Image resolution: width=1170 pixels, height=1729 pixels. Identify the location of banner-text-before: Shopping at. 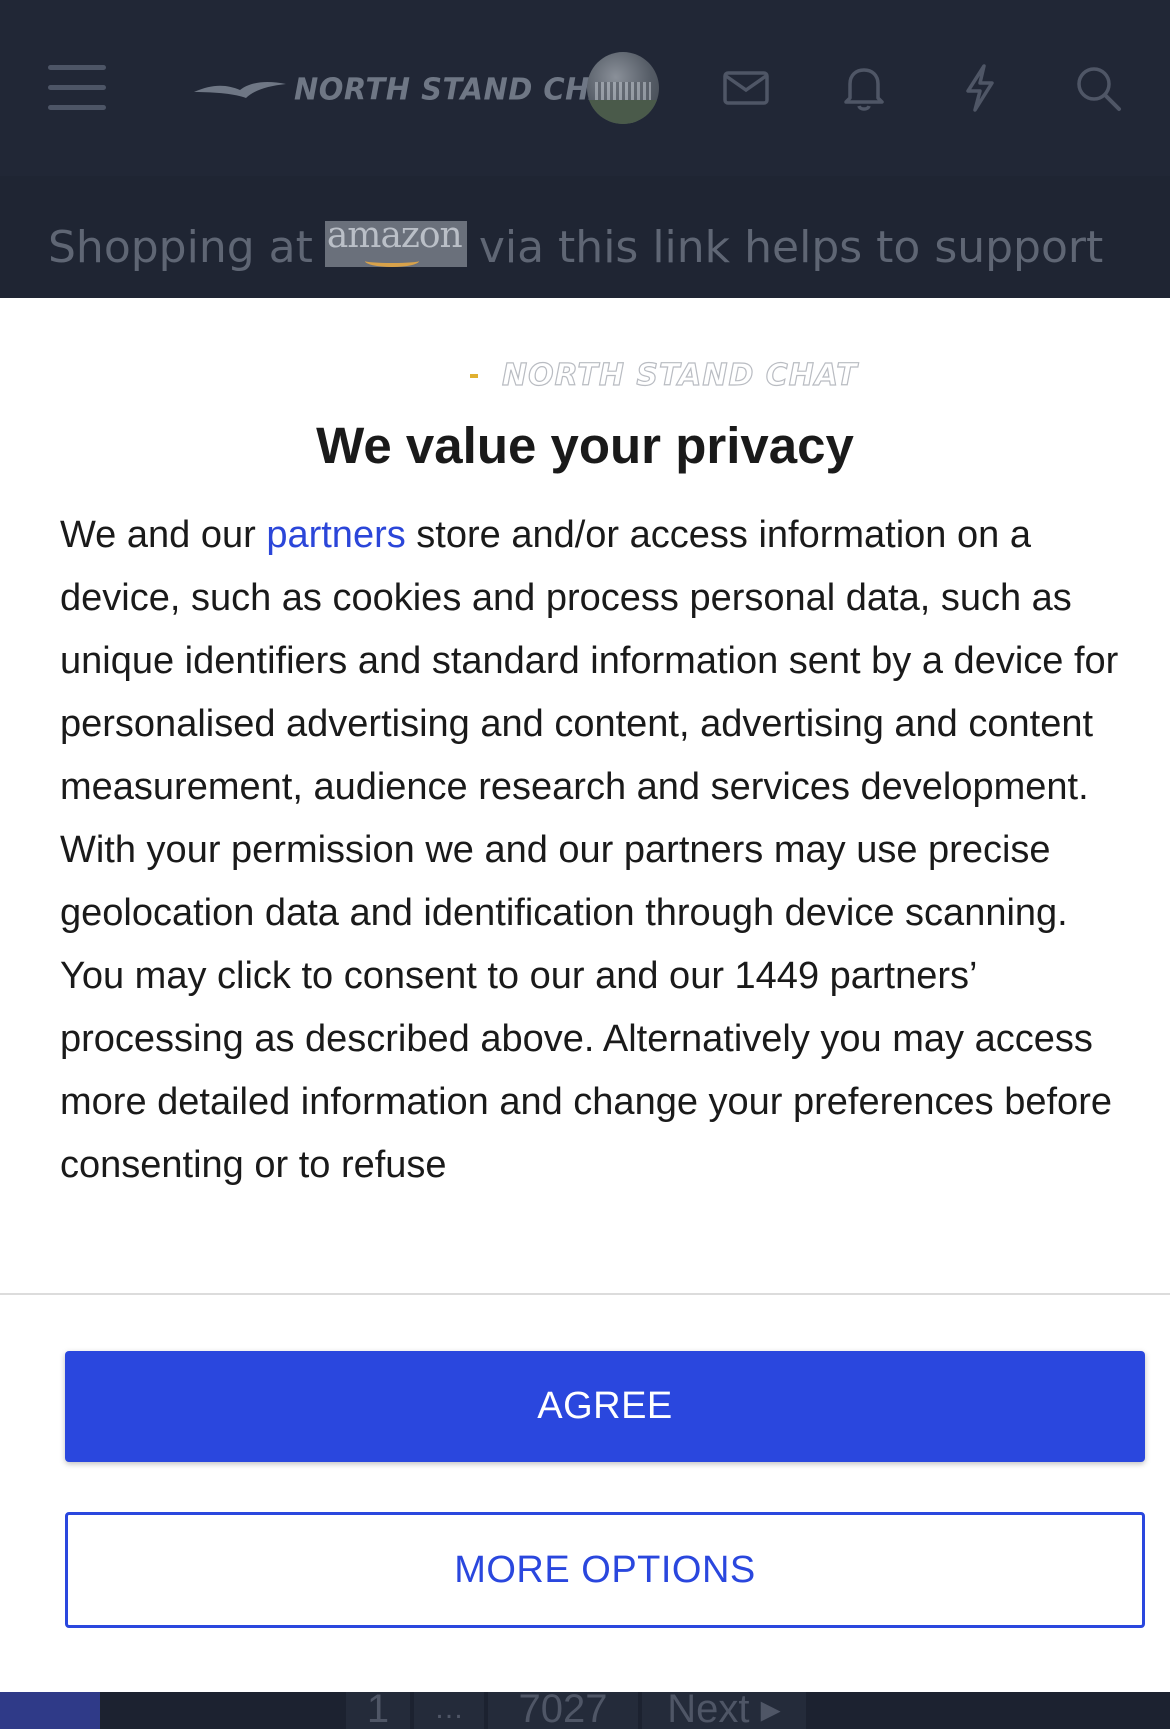
(180, 247).